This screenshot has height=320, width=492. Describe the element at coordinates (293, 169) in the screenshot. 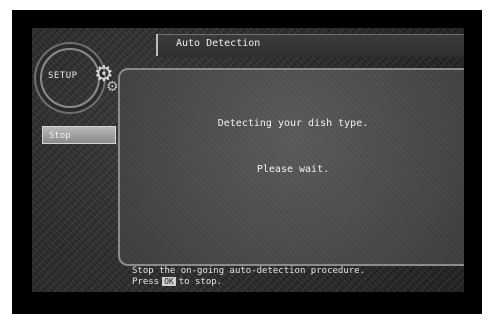

I see `wait-message: Please wait.` at that location.